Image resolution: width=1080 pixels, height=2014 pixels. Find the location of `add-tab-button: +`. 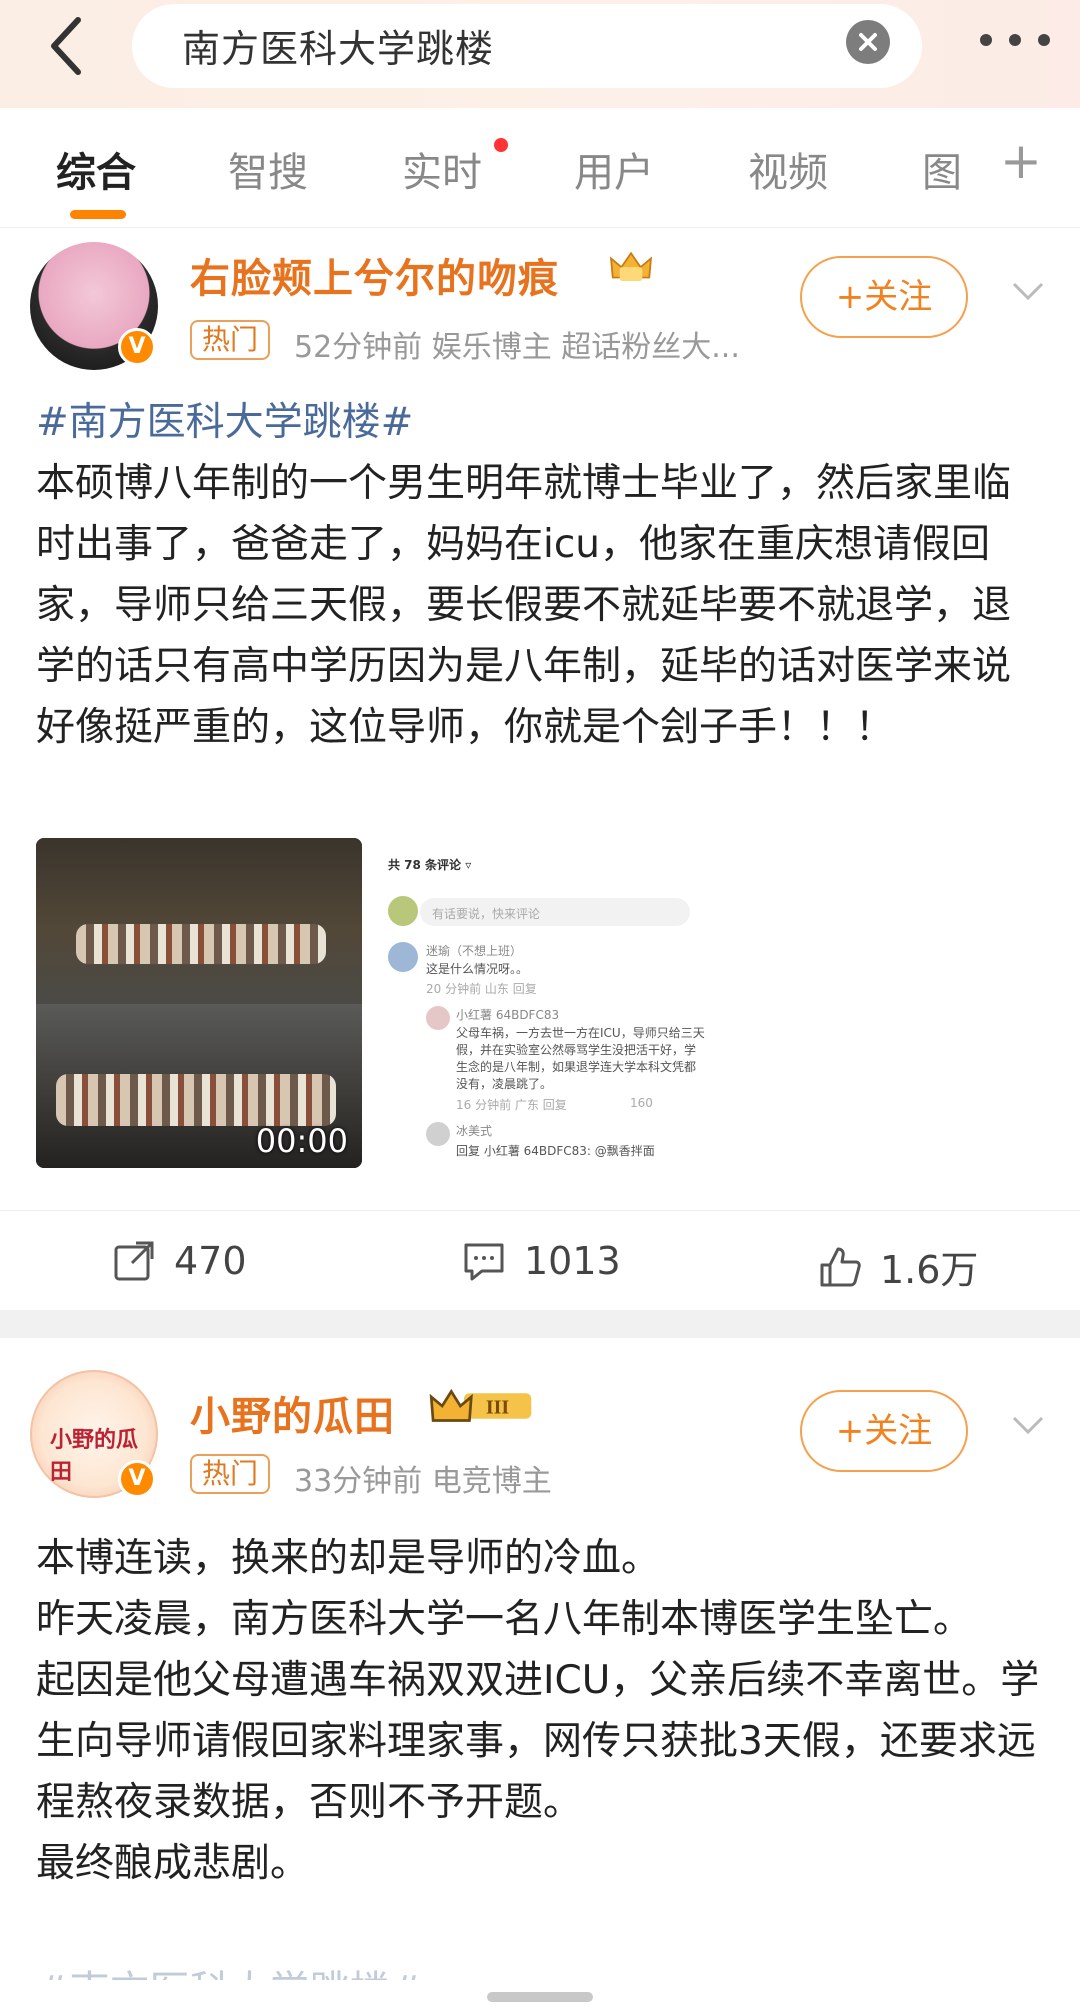

add-tab-button: + is located at coordinates (1021, 161).